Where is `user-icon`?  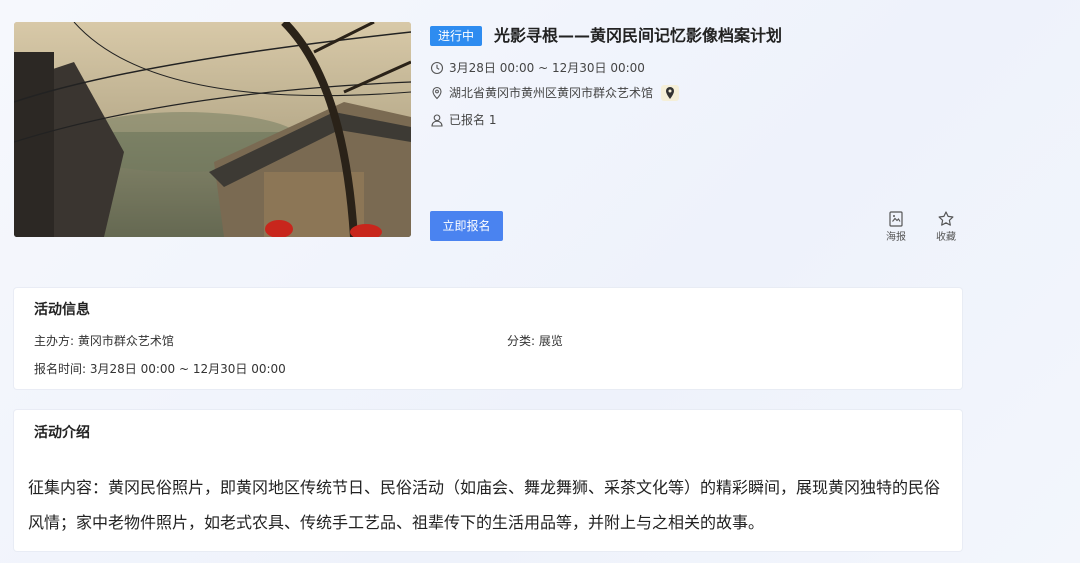
user-icon is located at coordinates (437, 120).